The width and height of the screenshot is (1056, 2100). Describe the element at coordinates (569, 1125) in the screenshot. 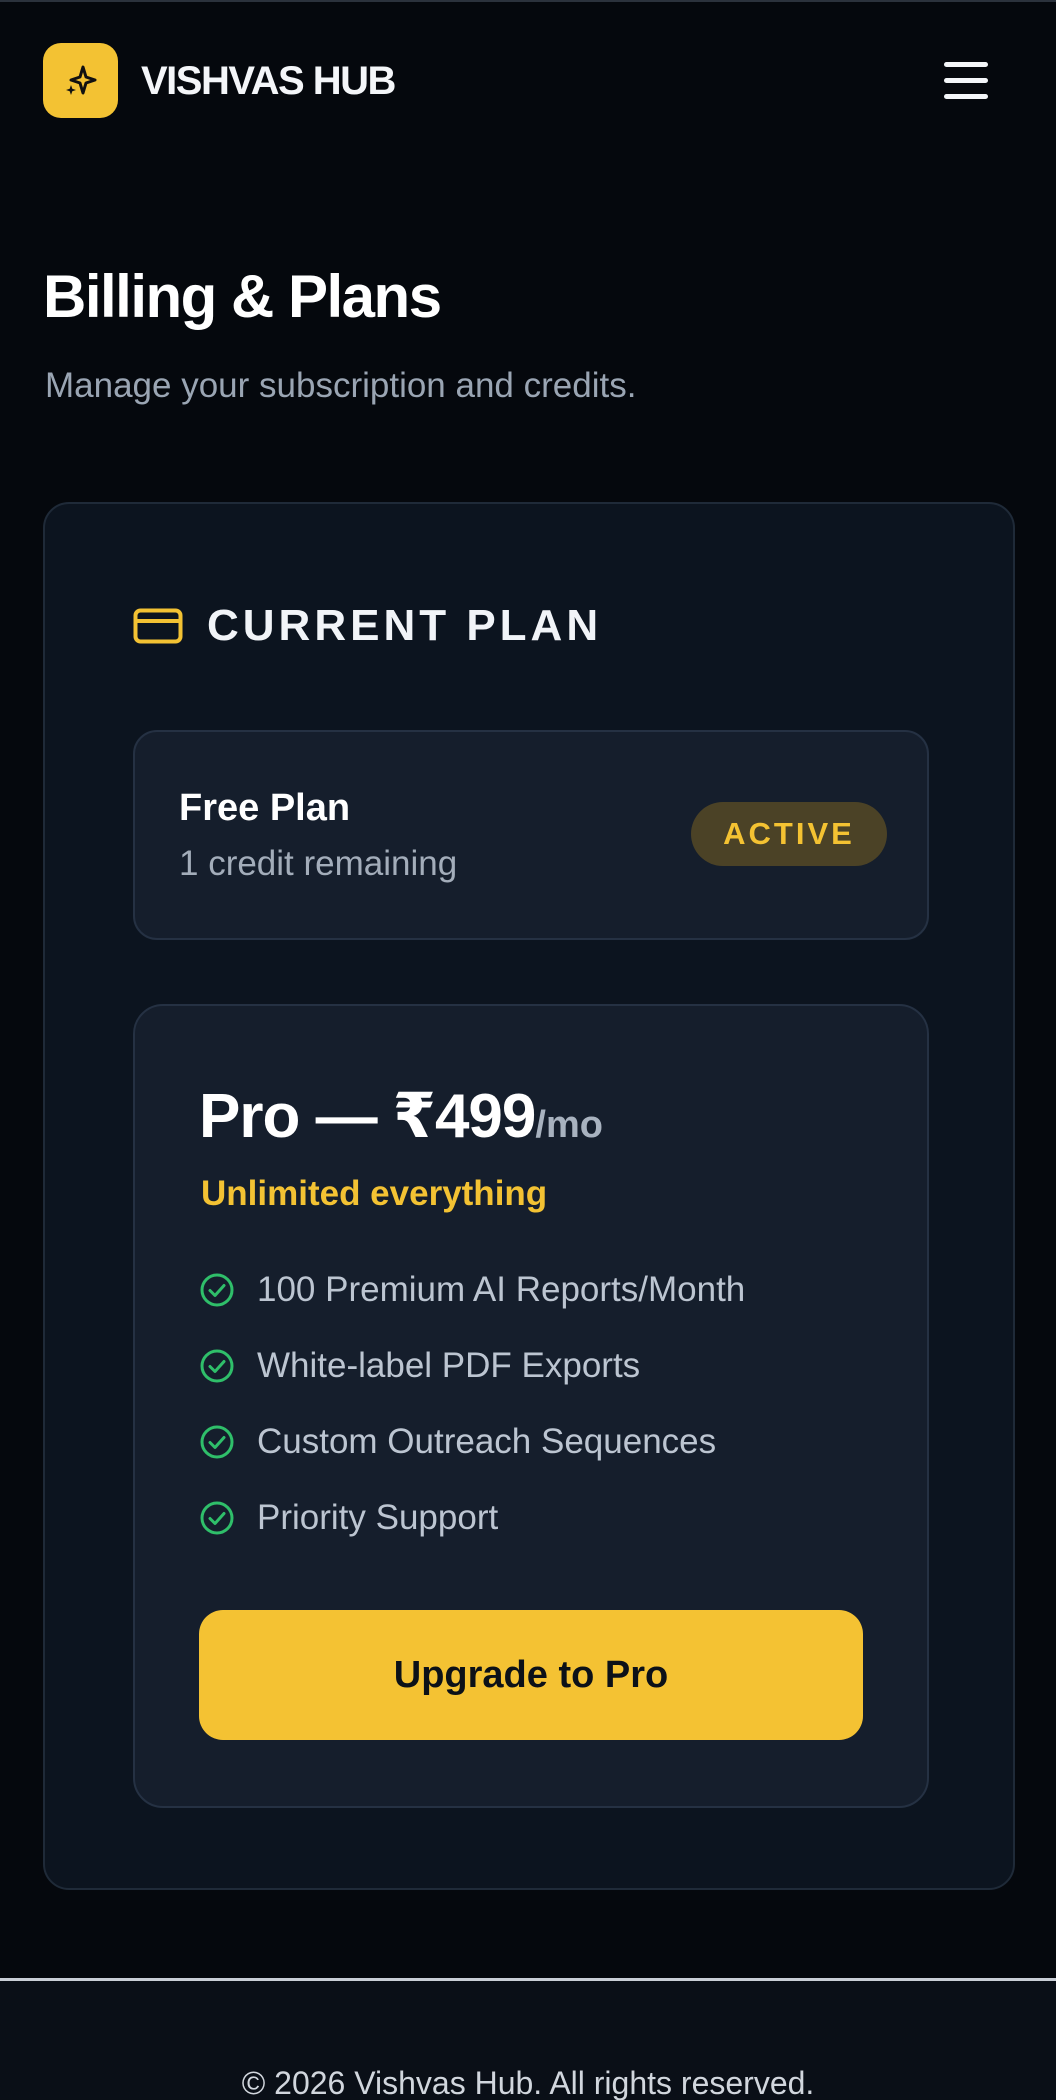

I see `price-period: /mo` at that location.